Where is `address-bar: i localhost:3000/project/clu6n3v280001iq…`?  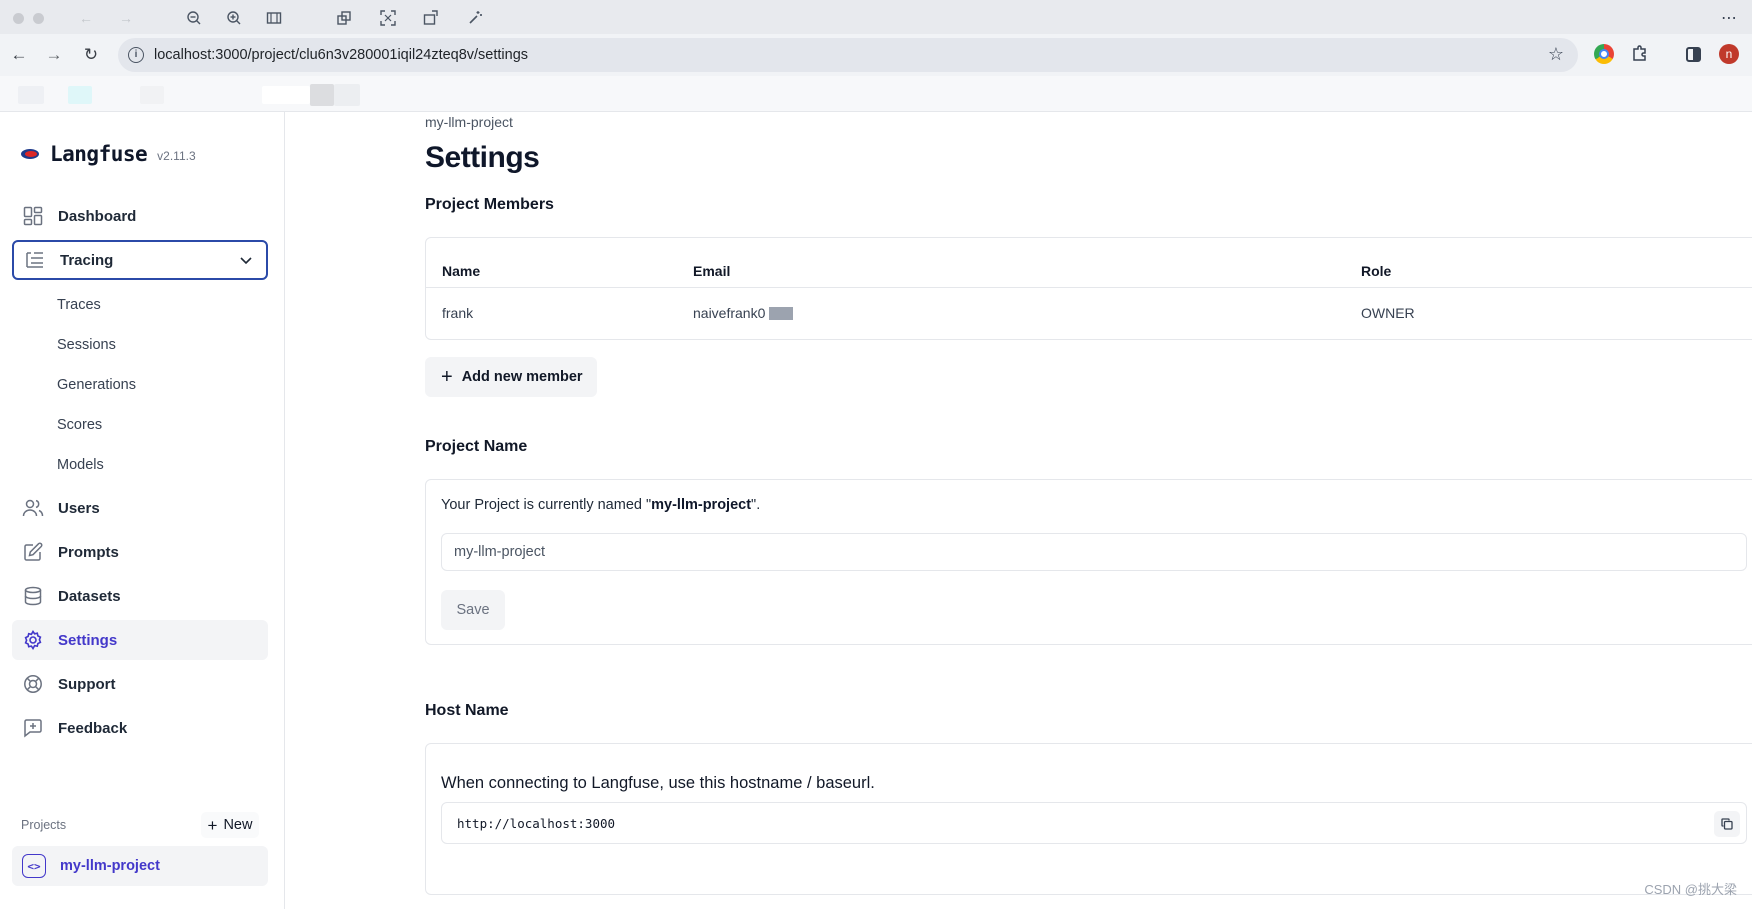
address-bar: i localhost:3000/project/clu6n3v280001iq… is located at coordinates (848, 55).